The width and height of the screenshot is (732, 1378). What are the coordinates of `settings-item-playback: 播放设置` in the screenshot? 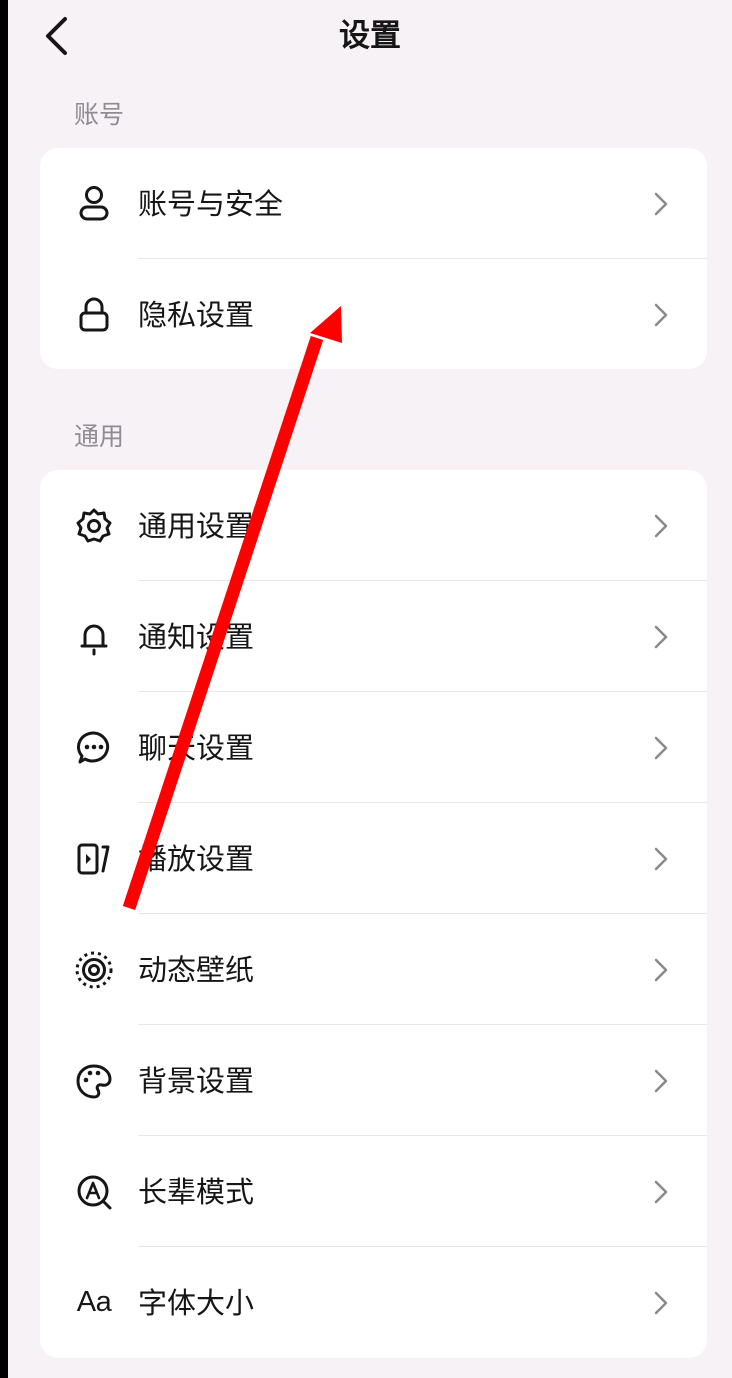 It's located at (373, 858).